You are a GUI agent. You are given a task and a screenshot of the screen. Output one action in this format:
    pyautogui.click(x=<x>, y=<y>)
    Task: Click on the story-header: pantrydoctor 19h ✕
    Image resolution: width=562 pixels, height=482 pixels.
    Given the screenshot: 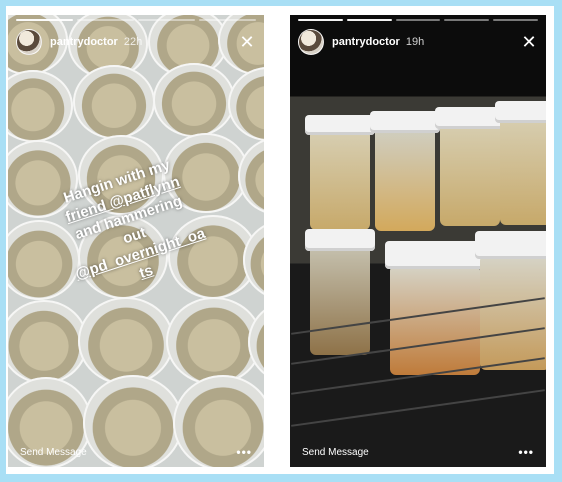 What is the action you would take?
    pyautogui.click(x=418, y=42)
    